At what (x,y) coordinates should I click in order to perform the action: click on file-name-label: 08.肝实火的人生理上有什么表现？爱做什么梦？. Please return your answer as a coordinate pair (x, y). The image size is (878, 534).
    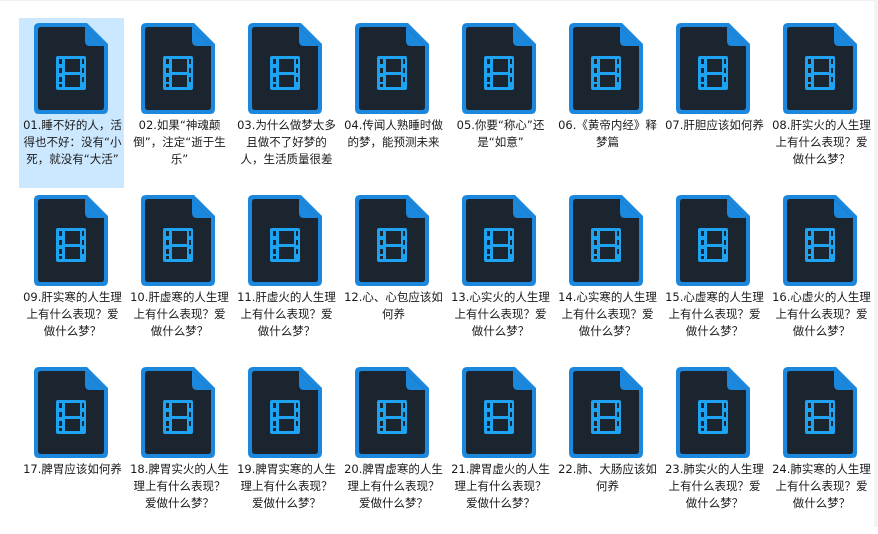
    Looking at the image, I should click on (821, 142).